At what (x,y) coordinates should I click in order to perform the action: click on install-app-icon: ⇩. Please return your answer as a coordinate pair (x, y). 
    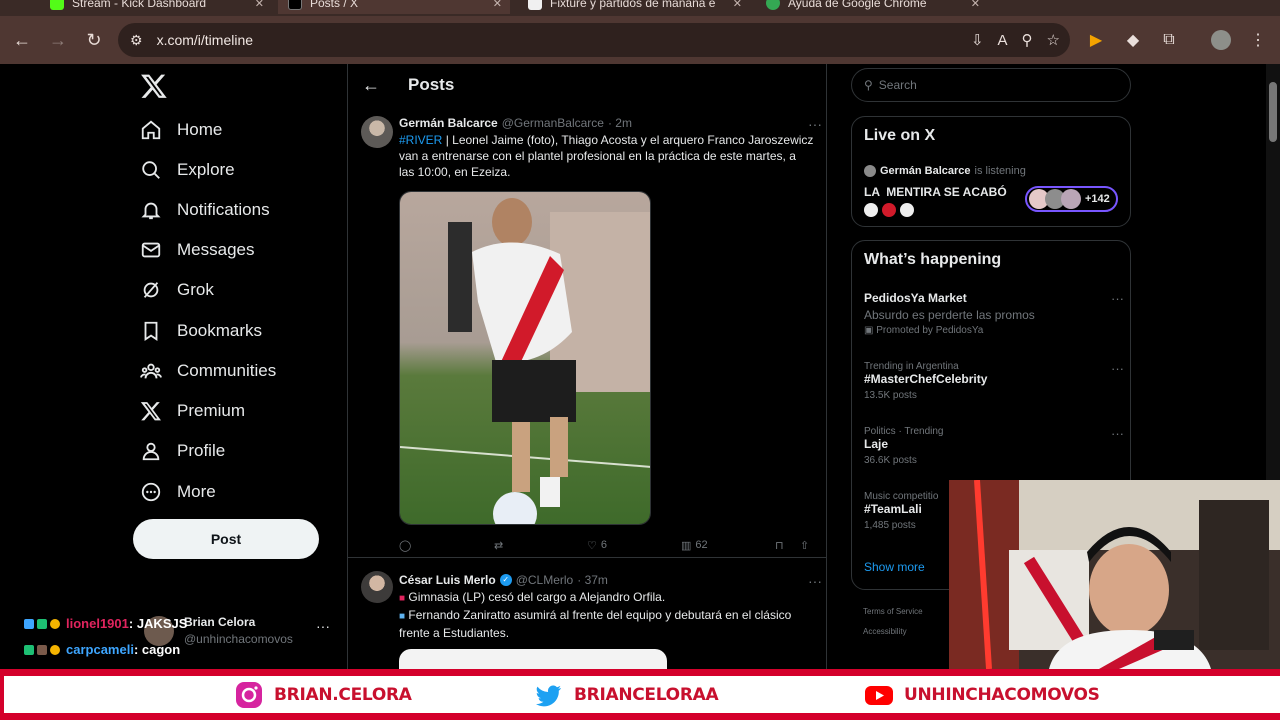
    Looking at the image, I should click on (977, 40).